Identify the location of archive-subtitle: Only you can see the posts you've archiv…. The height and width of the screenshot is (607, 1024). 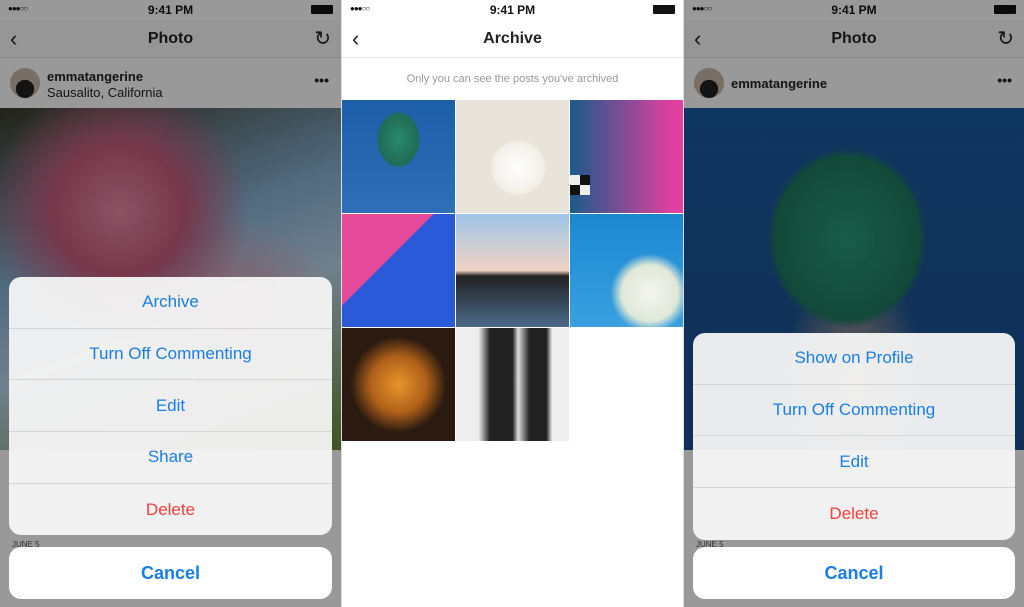
(512, 79).